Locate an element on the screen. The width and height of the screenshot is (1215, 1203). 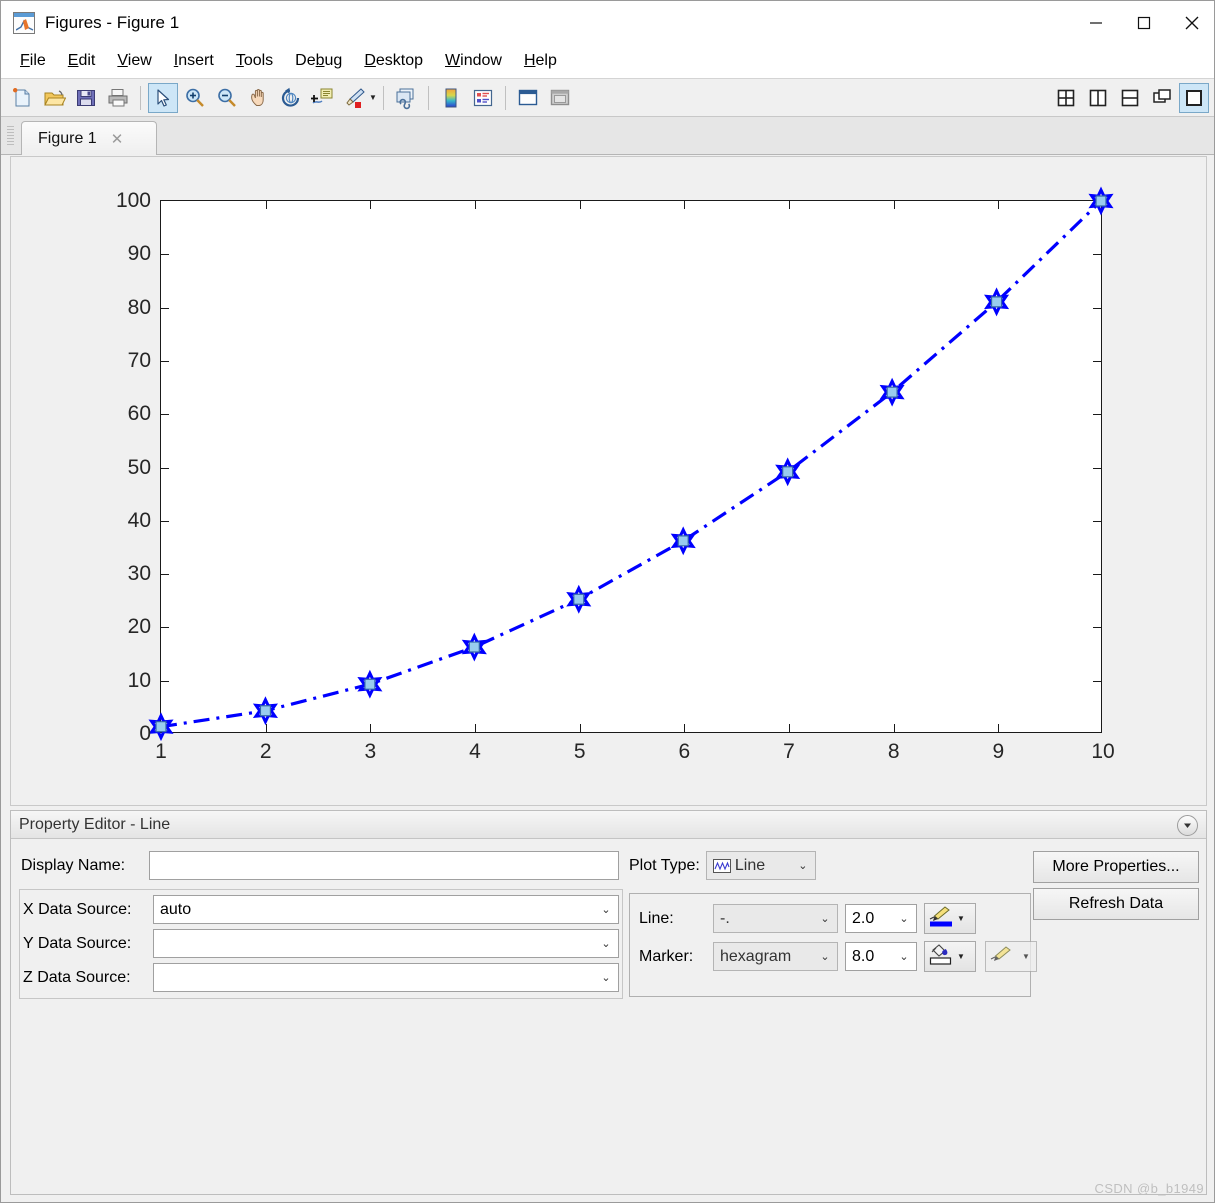
menu-debug: Debug is located at coordinates (318, 61).